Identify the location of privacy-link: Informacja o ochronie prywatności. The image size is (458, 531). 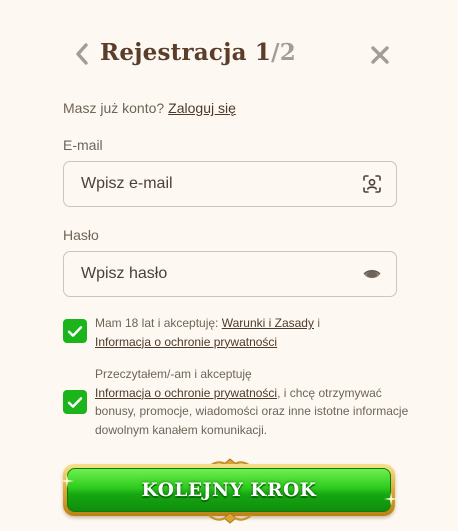
(186, 342).